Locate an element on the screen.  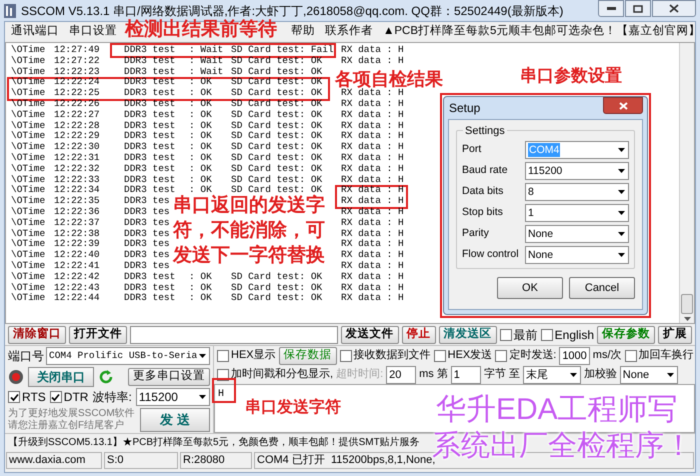
button: 清除窗口 is located at coordinates (37, 335).